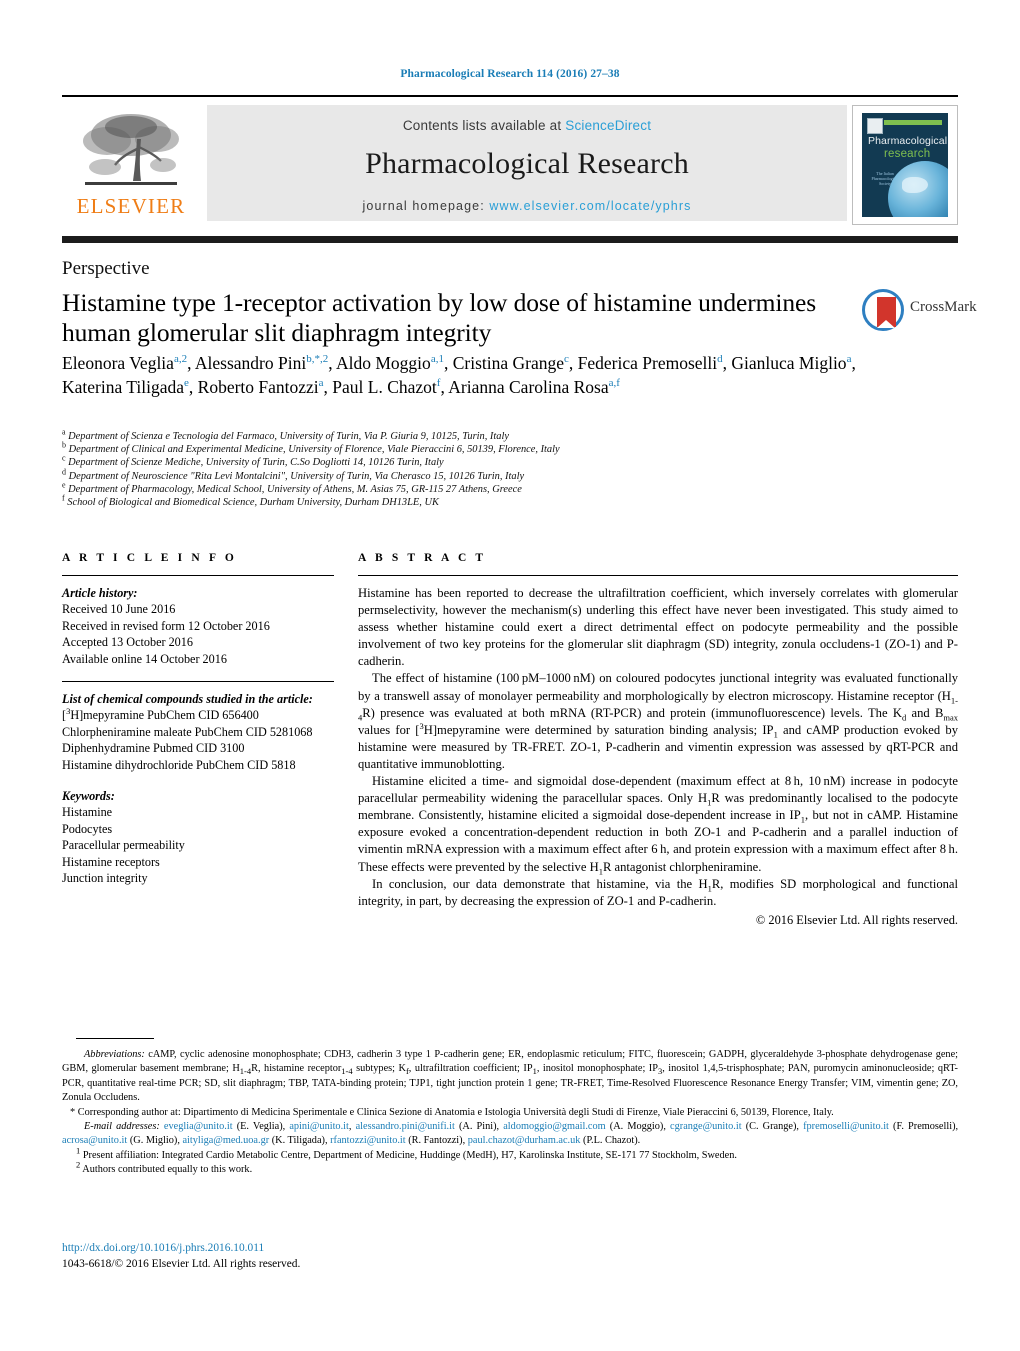 This screenshot has height=1351, width=1020. I want to click on contents-prefix: Contents lists available at, so click(484, 125).